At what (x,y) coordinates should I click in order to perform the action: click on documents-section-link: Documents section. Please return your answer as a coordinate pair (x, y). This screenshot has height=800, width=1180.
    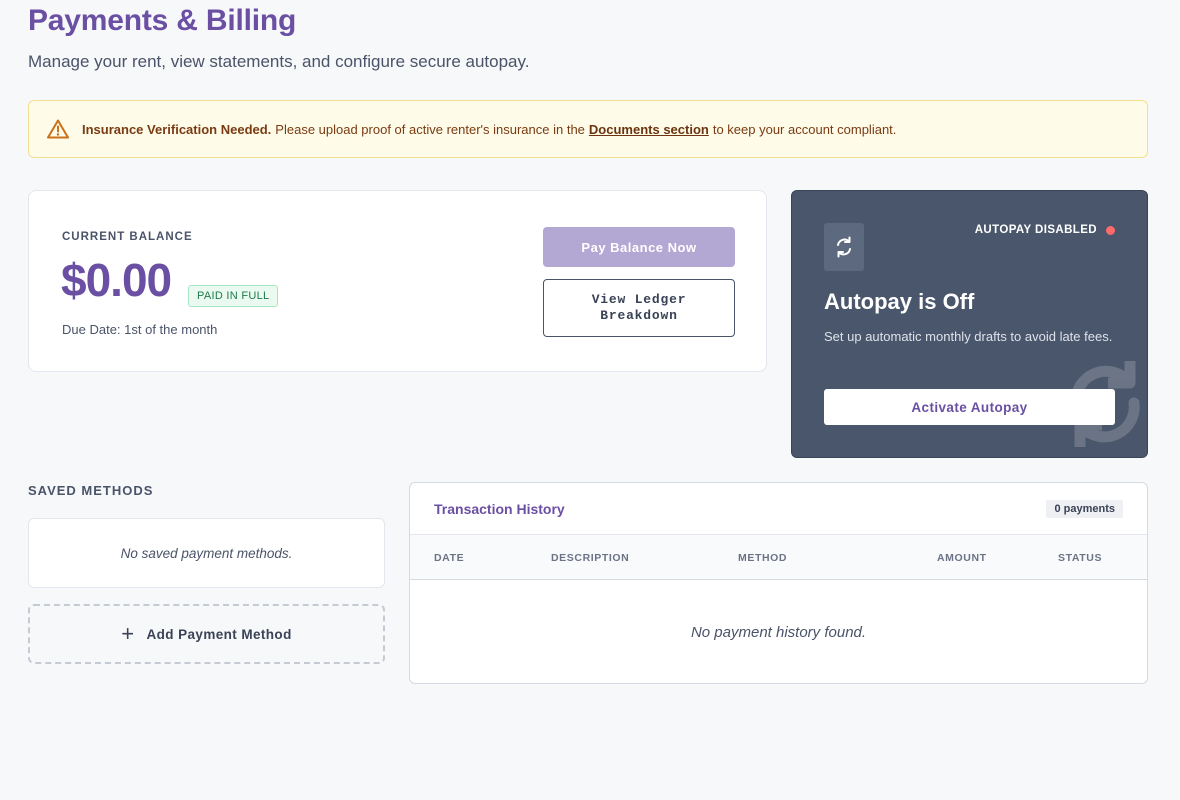
    Looking at the image, I should click on (649, 129).